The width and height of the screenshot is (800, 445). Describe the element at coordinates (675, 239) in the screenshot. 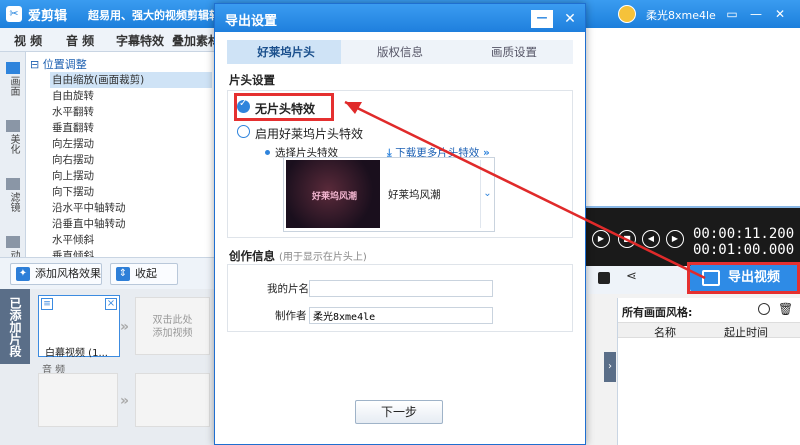

I see `next-frame-icon: ▶` at that location.